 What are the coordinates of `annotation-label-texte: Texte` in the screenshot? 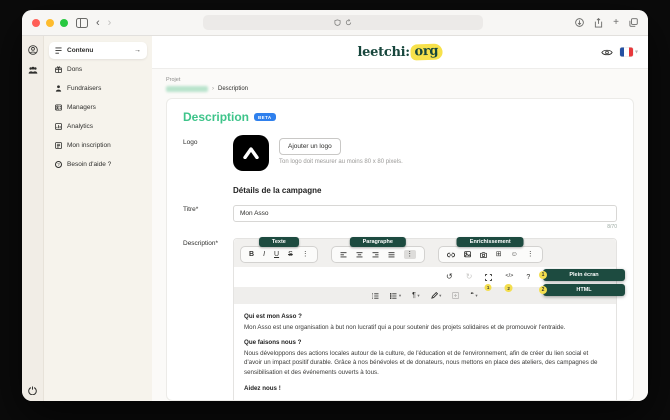 It's located at (278, 242).